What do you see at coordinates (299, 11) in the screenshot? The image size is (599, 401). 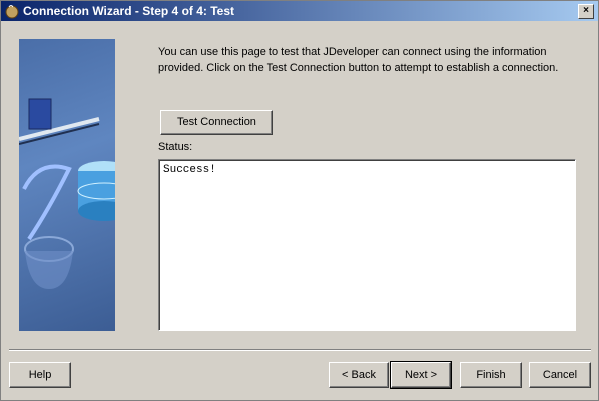 I see `title-bar: Connection Wizard - Step 4 of 4: Test ×` at bounding box center [299, 11].